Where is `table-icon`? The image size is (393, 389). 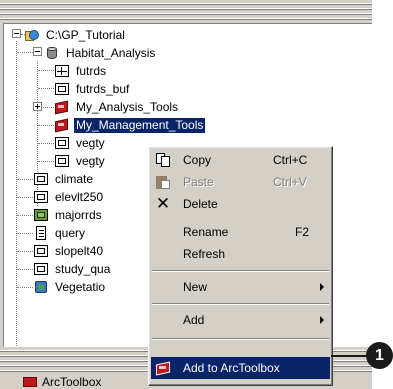
table-icon is located at coordinates (41, 233).